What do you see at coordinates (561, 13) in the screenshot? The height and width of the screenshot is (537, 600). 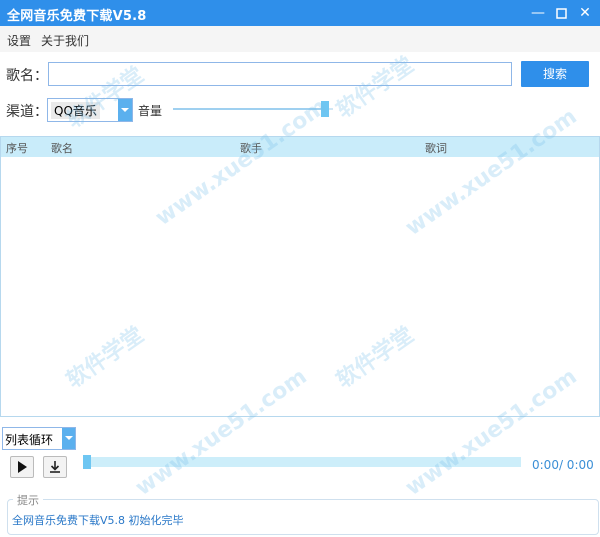 I see `maximize-icon` at bounding box center [561, 13].